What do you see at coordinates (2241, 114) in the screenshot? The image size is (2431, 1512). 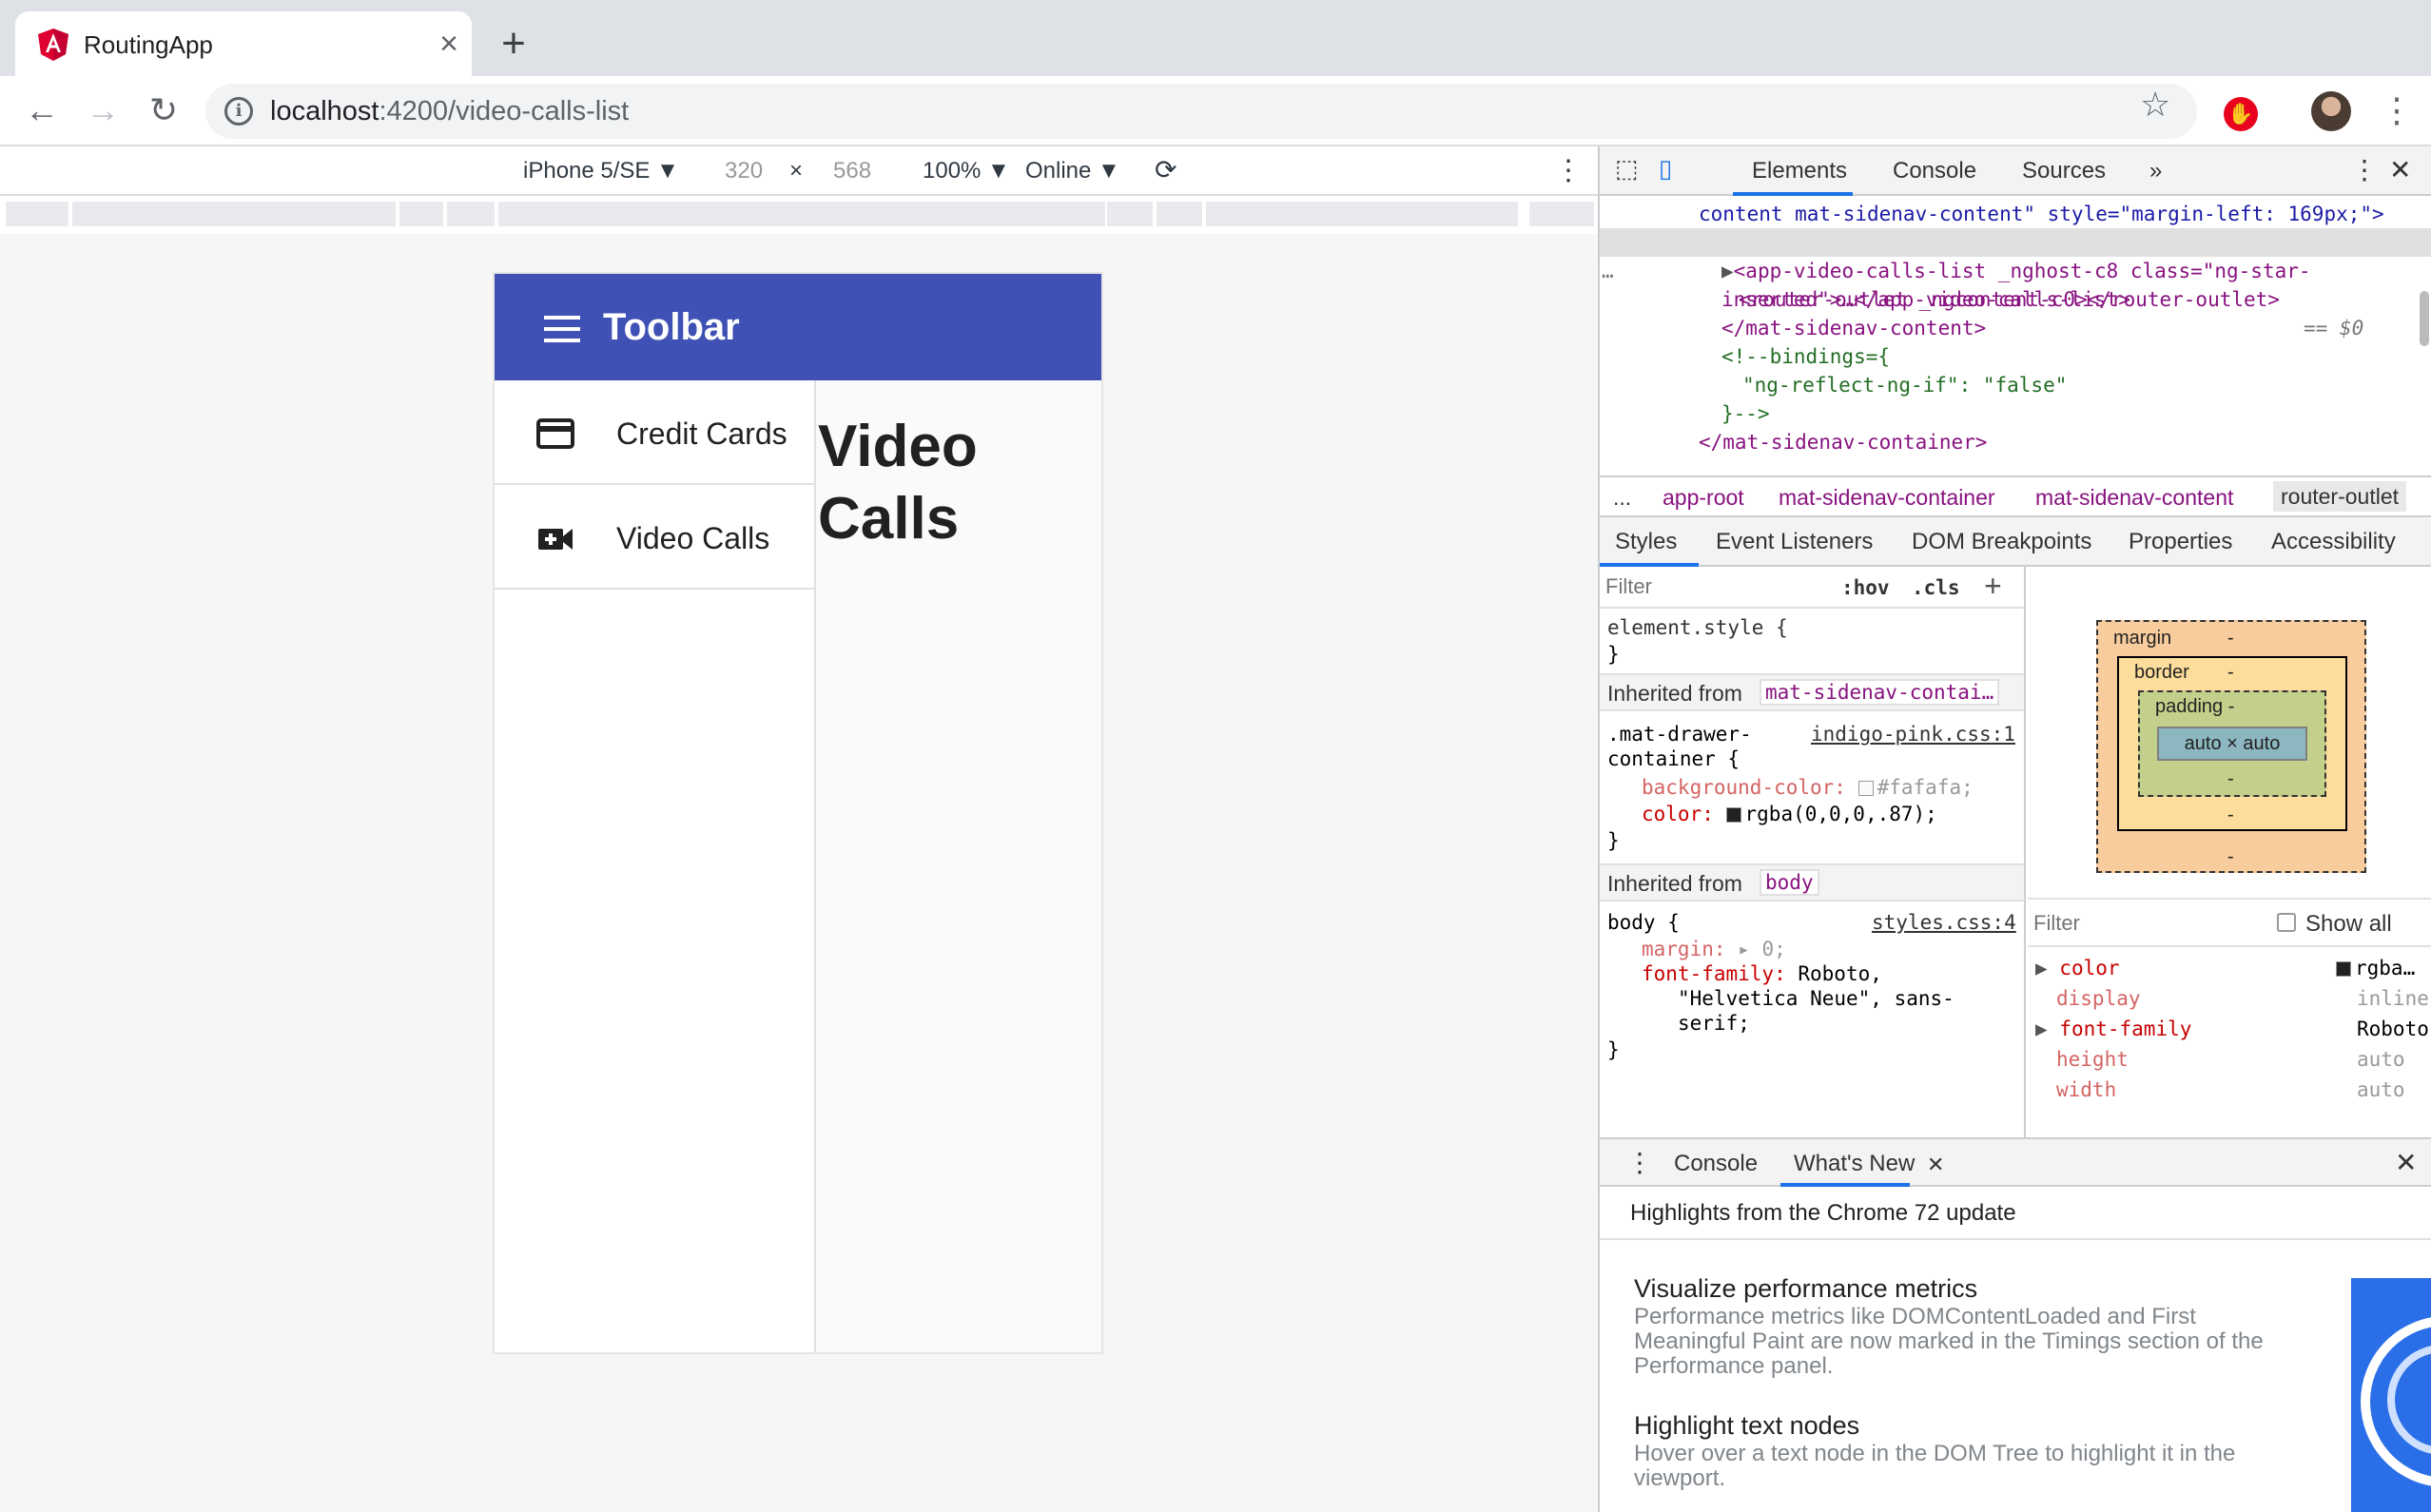 I see `extension-icon: ✋` at bounding box center [2241, 114].